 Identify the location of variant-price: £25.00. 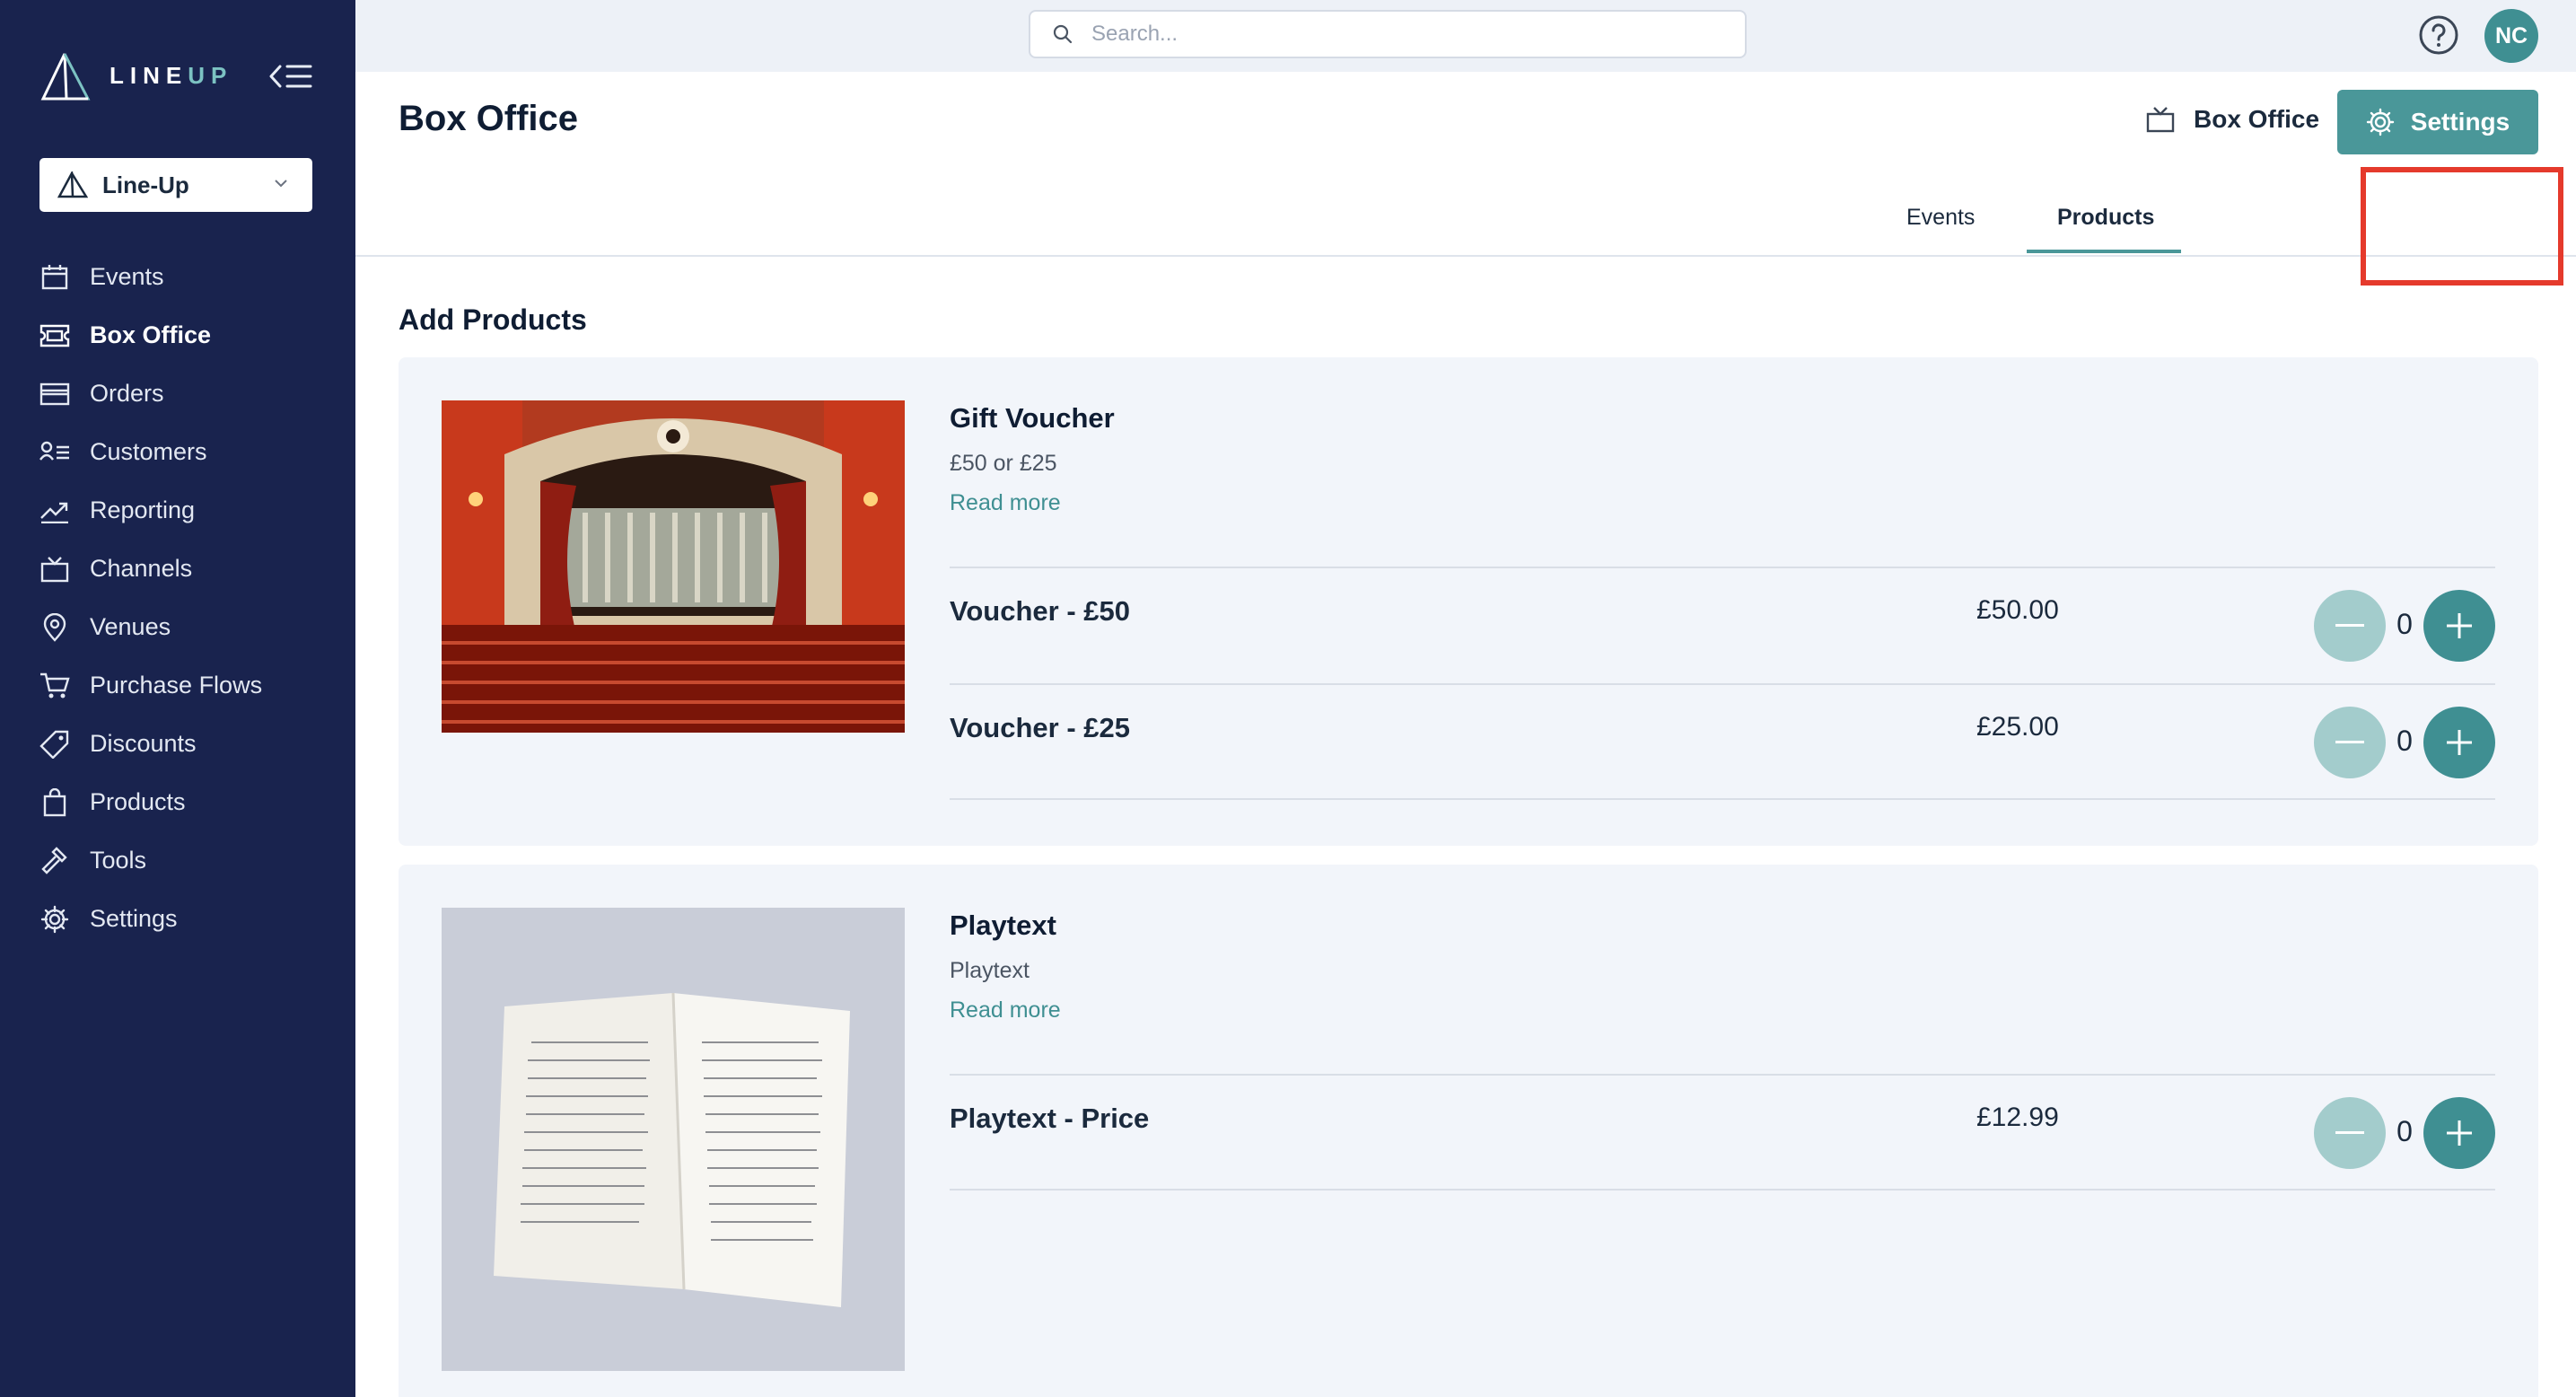
(2017, 727).